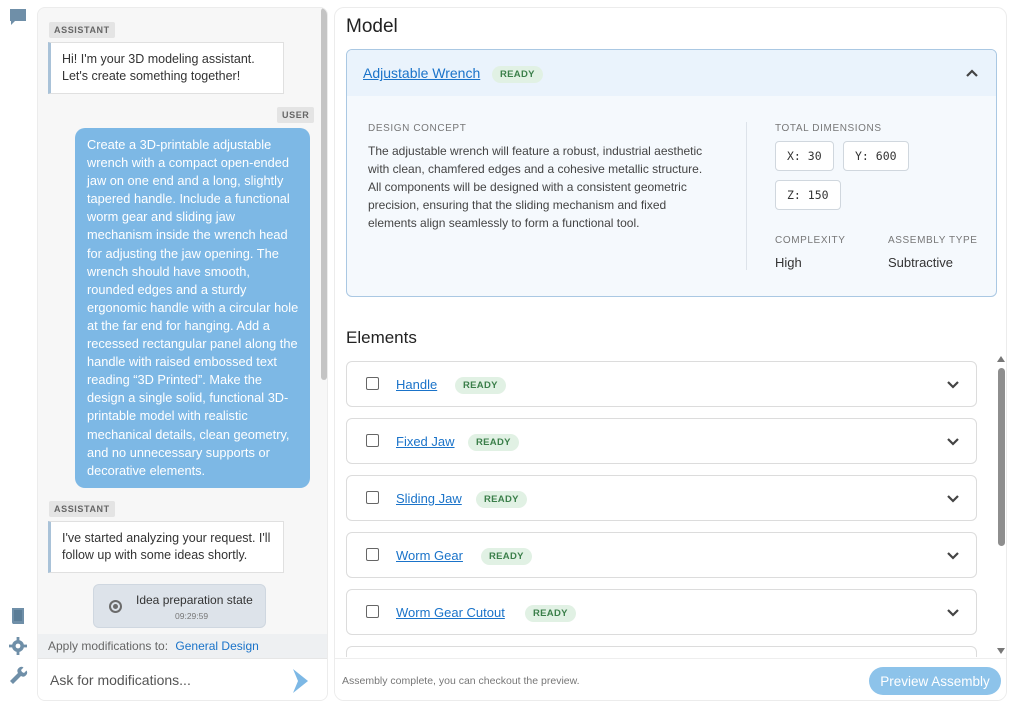 Image resolution: width=1024 pixels, height=704 pixels. I want to click on element-row-sliding-jaw: Sliding Jaw READY, so click(661, 498).